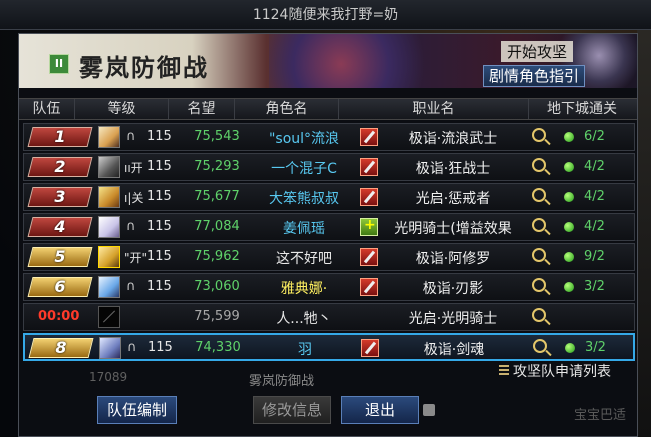 Image resolution: width=651 pixels, height=437 pixels. I want to click on member-row: 6 ∩ 115 73,060 雅典娜· 极诣·刃影 3/2, so click(329, 287).